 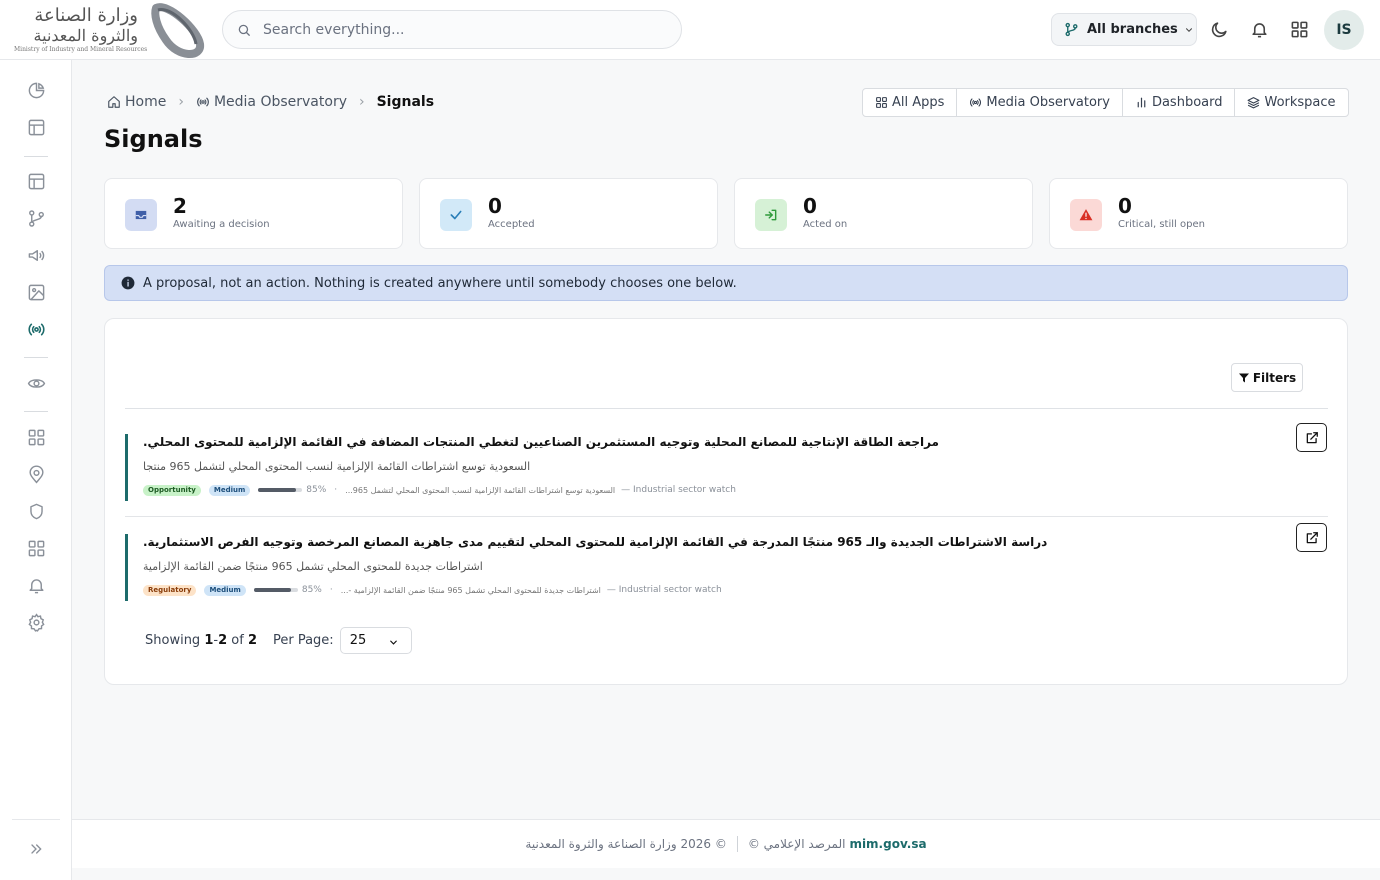 I want to click on sidebar-image-icon, so click(x=36, y=292).